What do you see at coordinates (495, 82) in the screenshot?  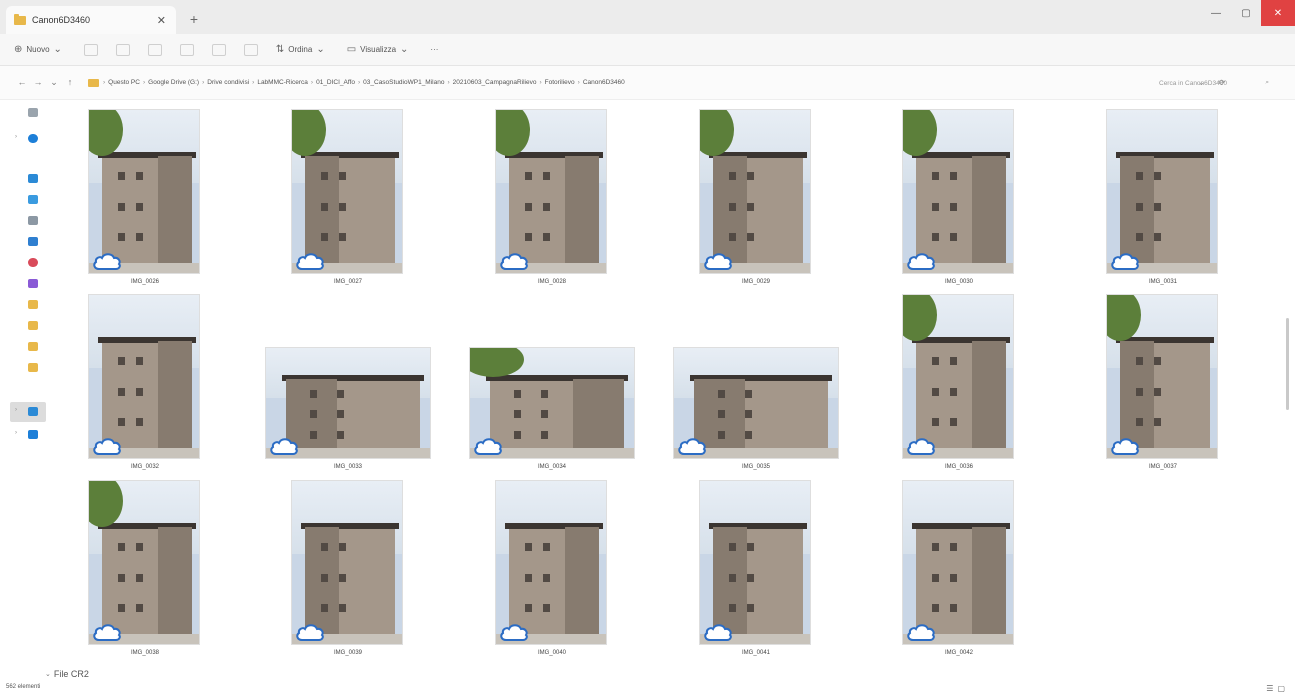 I see `breadcrumb-item: 20210603_CampagnaRilievo` at bounding box center [495, 82].